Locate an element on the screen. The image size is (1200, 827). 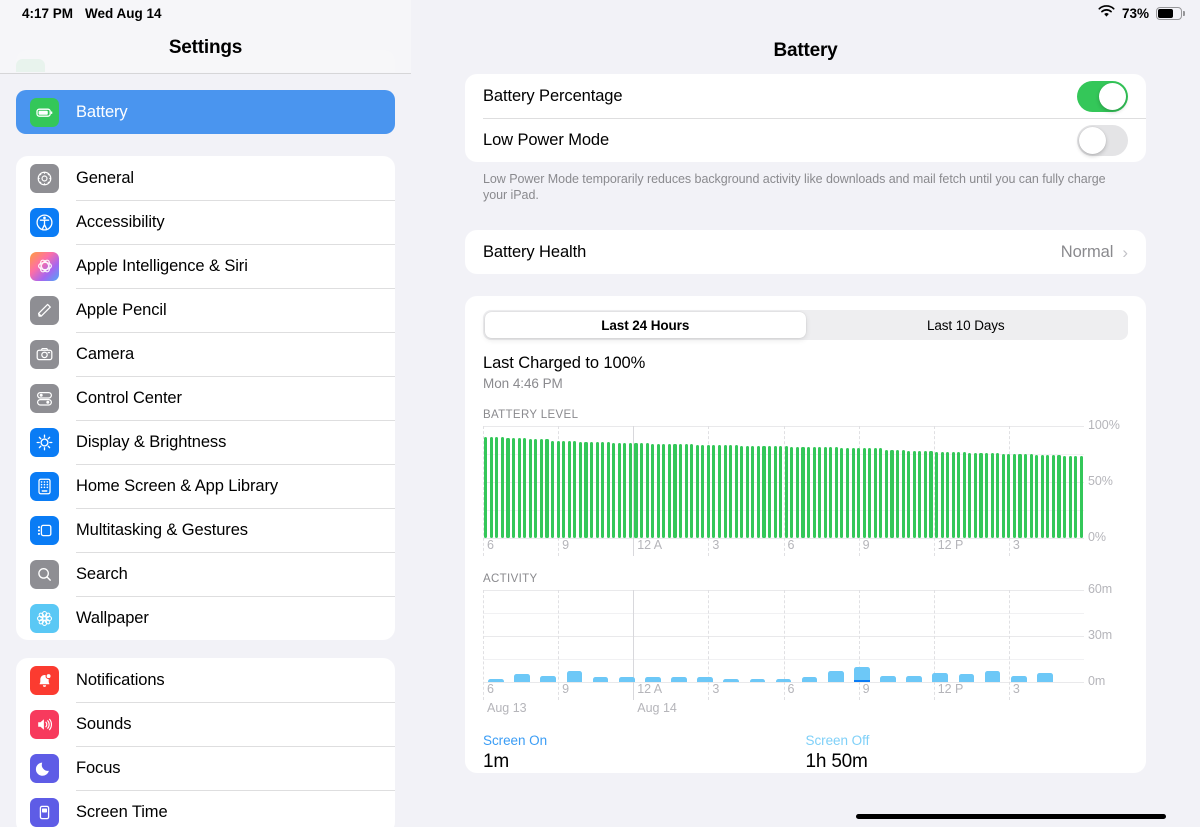
low-power-mode-toggle is located at coordinates (1102, 140).